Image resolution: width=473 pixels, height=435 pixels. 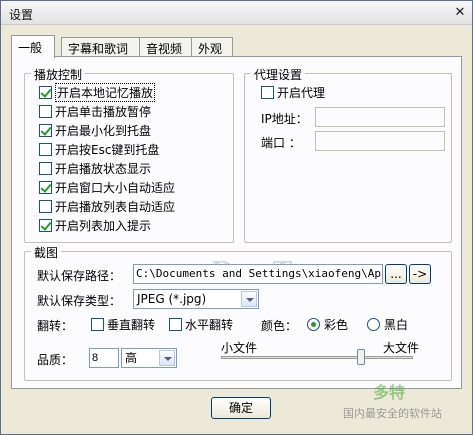 I want to click on checkbox-status-display, so click(x=45, y=168).